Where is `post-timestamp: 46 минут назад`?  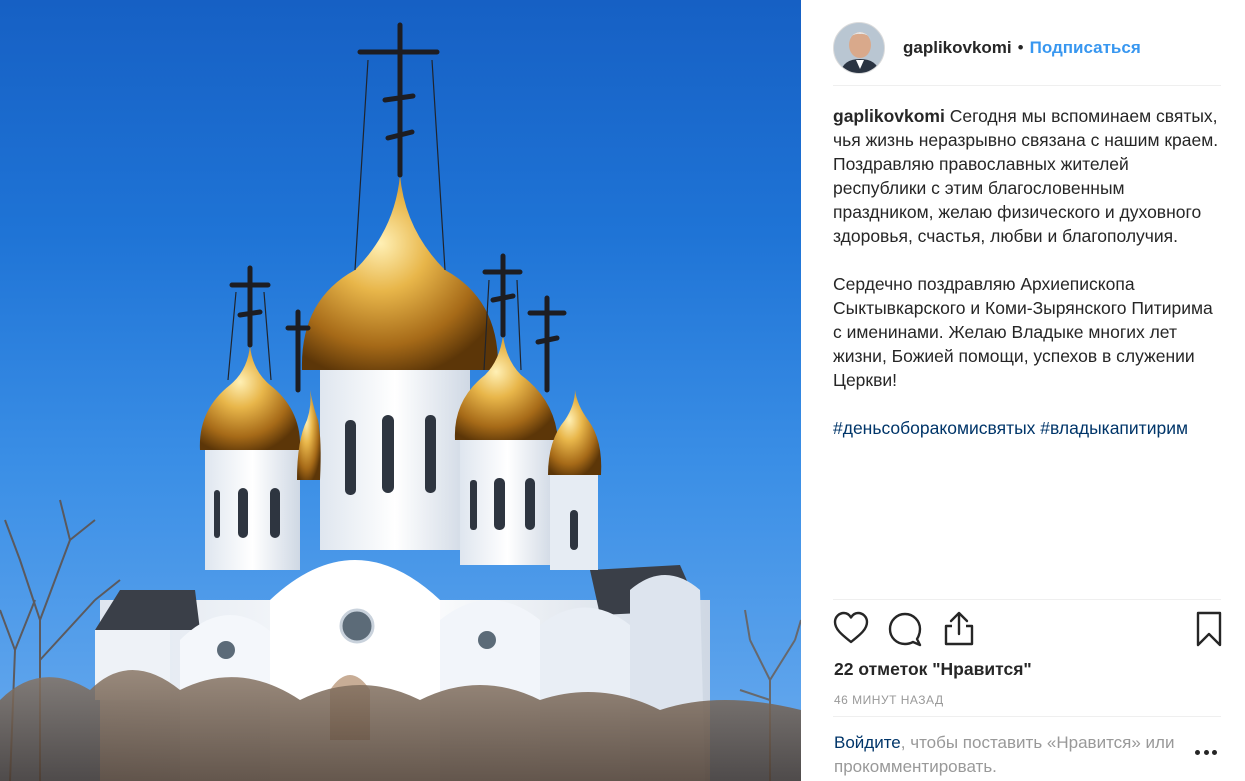 post-timestamp: 46 минут назад is located at coordinates (889, 700).